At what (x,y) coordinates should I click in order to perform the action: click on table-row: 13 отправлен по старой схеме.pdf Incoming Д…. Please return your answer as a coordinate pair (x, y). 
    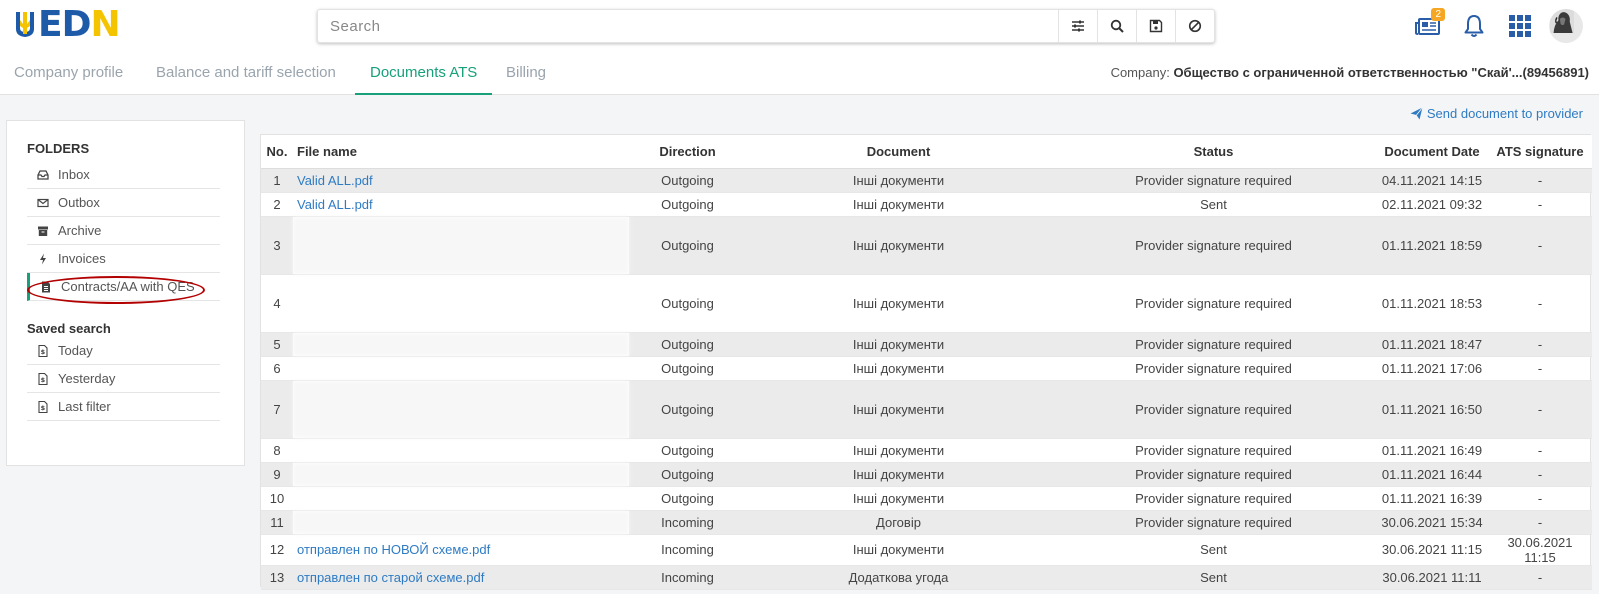
    Looking at the image, I should click on (926, 577).